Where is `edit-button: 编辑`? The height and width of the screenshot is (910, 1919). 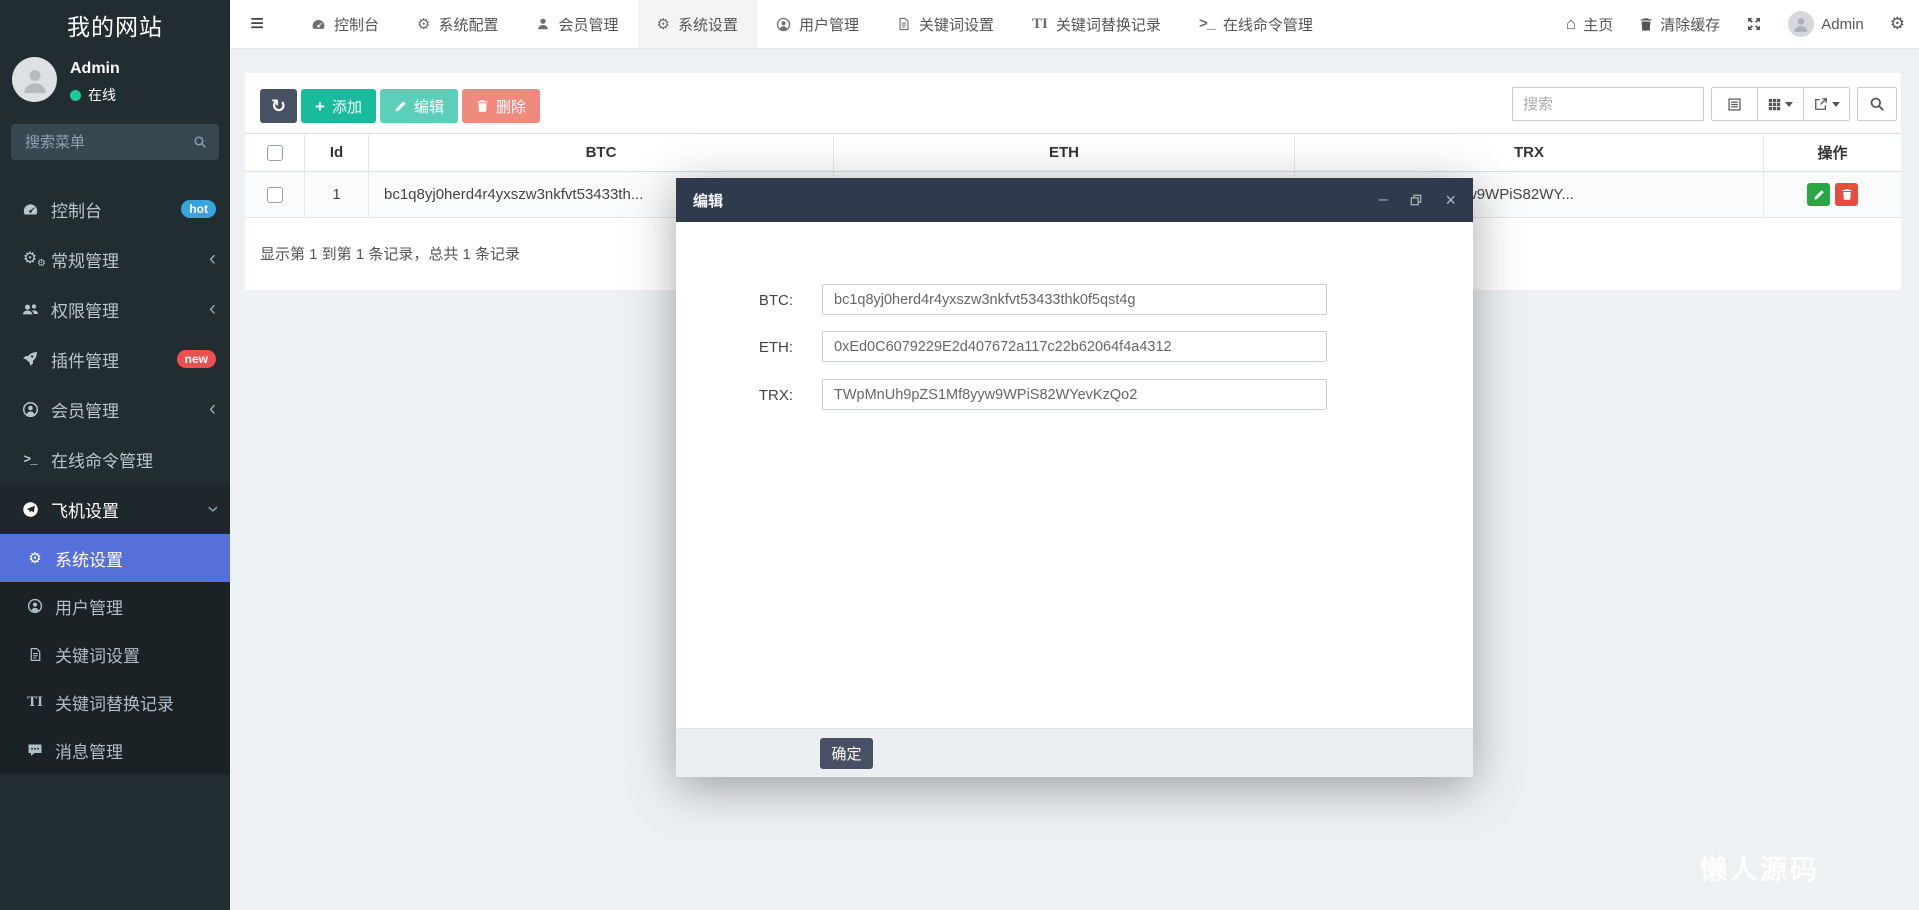 edit-button: 编辑 is located at coordinates (418, 106).